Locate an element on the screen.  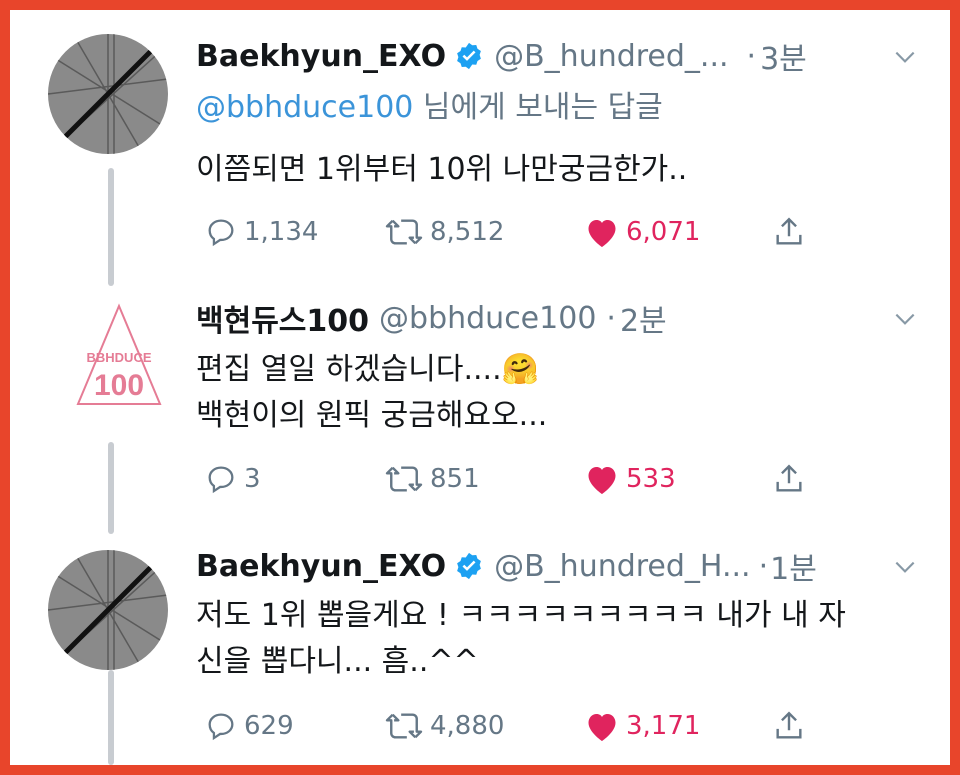
like-count: 3,171 is located at coordinates (663, 726).